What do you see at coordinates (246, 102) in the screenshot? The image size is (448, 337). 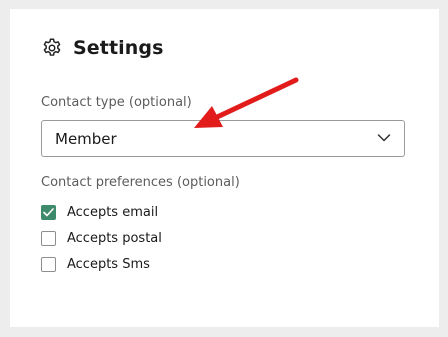 I see `red-arrow-annotation` at bounding box center [246, 102].